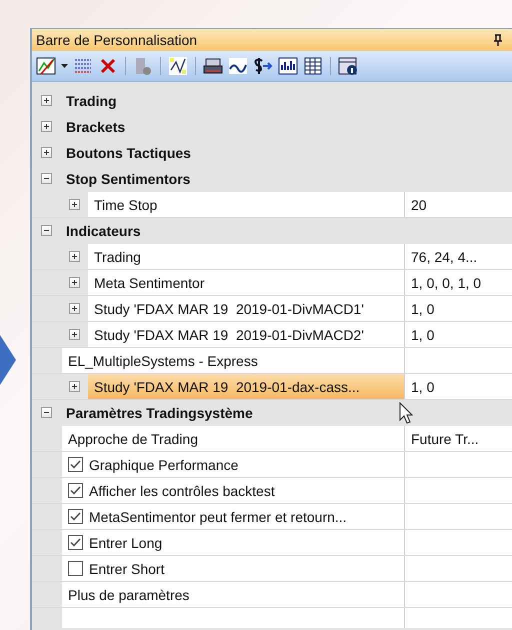  Describe the element at coordinates (246, 282) in the screenshot. I see `property-name: Meta Sentimentor` at that location.